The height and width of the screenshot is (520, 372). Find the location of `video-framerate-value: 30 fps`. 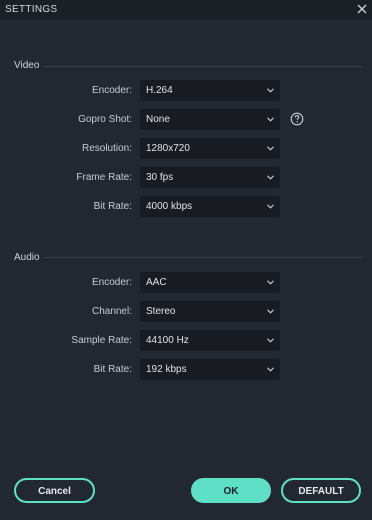

video-framerate-value: 30 fps is located at coordinates (160, 177).